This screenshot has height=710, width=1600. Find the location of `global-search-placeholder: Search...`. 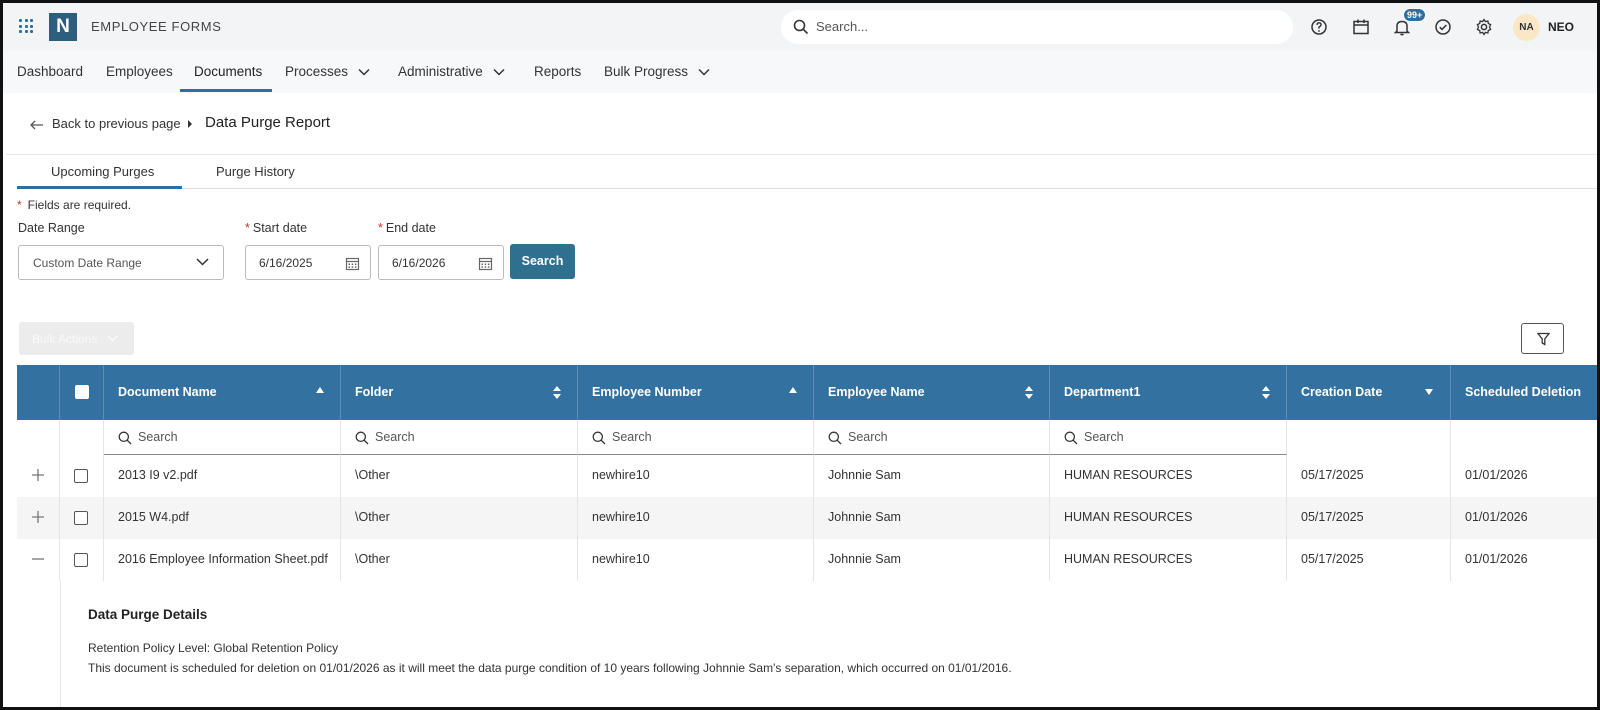

global-search-placeholder: Search... is located at coordinates (842, 26).